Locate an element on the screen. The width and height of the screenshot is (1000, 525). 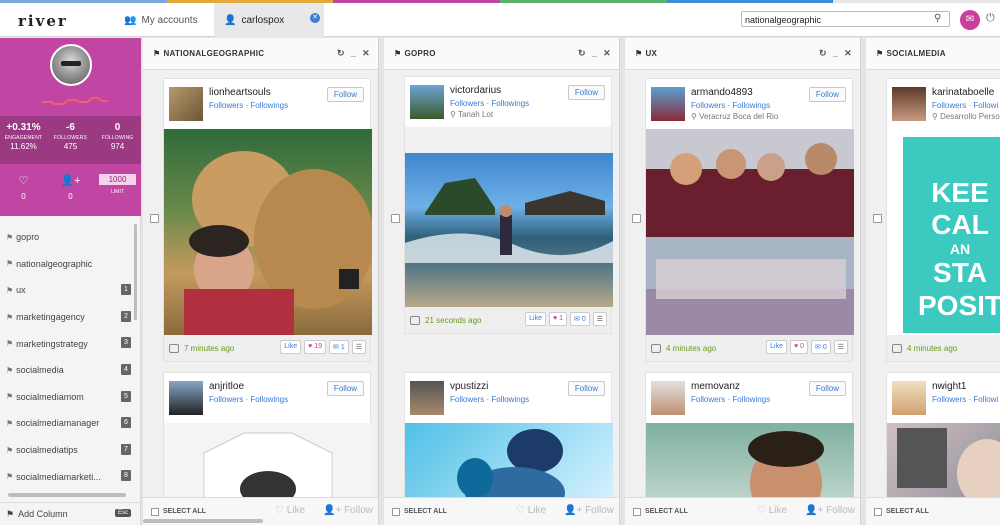
post-photo: KEE CAL AN STA POSIT is located at coordinates (943, 232).